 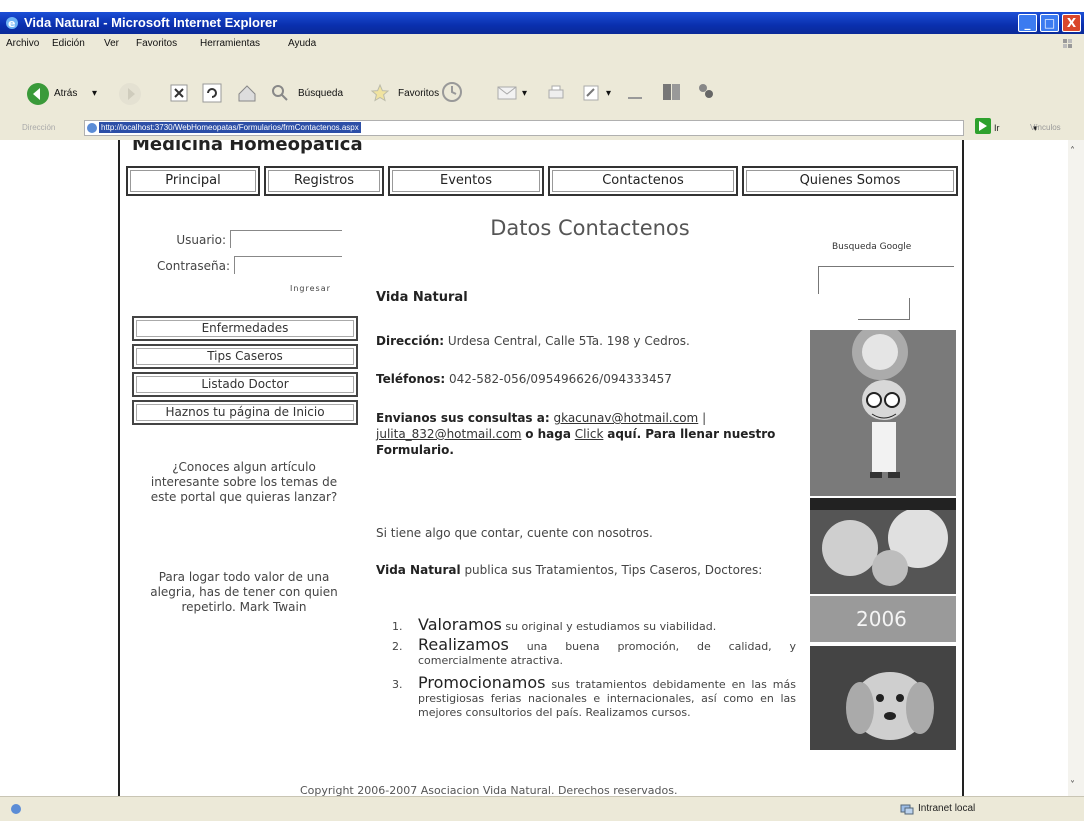 What do you see at coordinates (212, 93) in the screenshot?
I see `refresh-icon` at bounding box center [212, 93].